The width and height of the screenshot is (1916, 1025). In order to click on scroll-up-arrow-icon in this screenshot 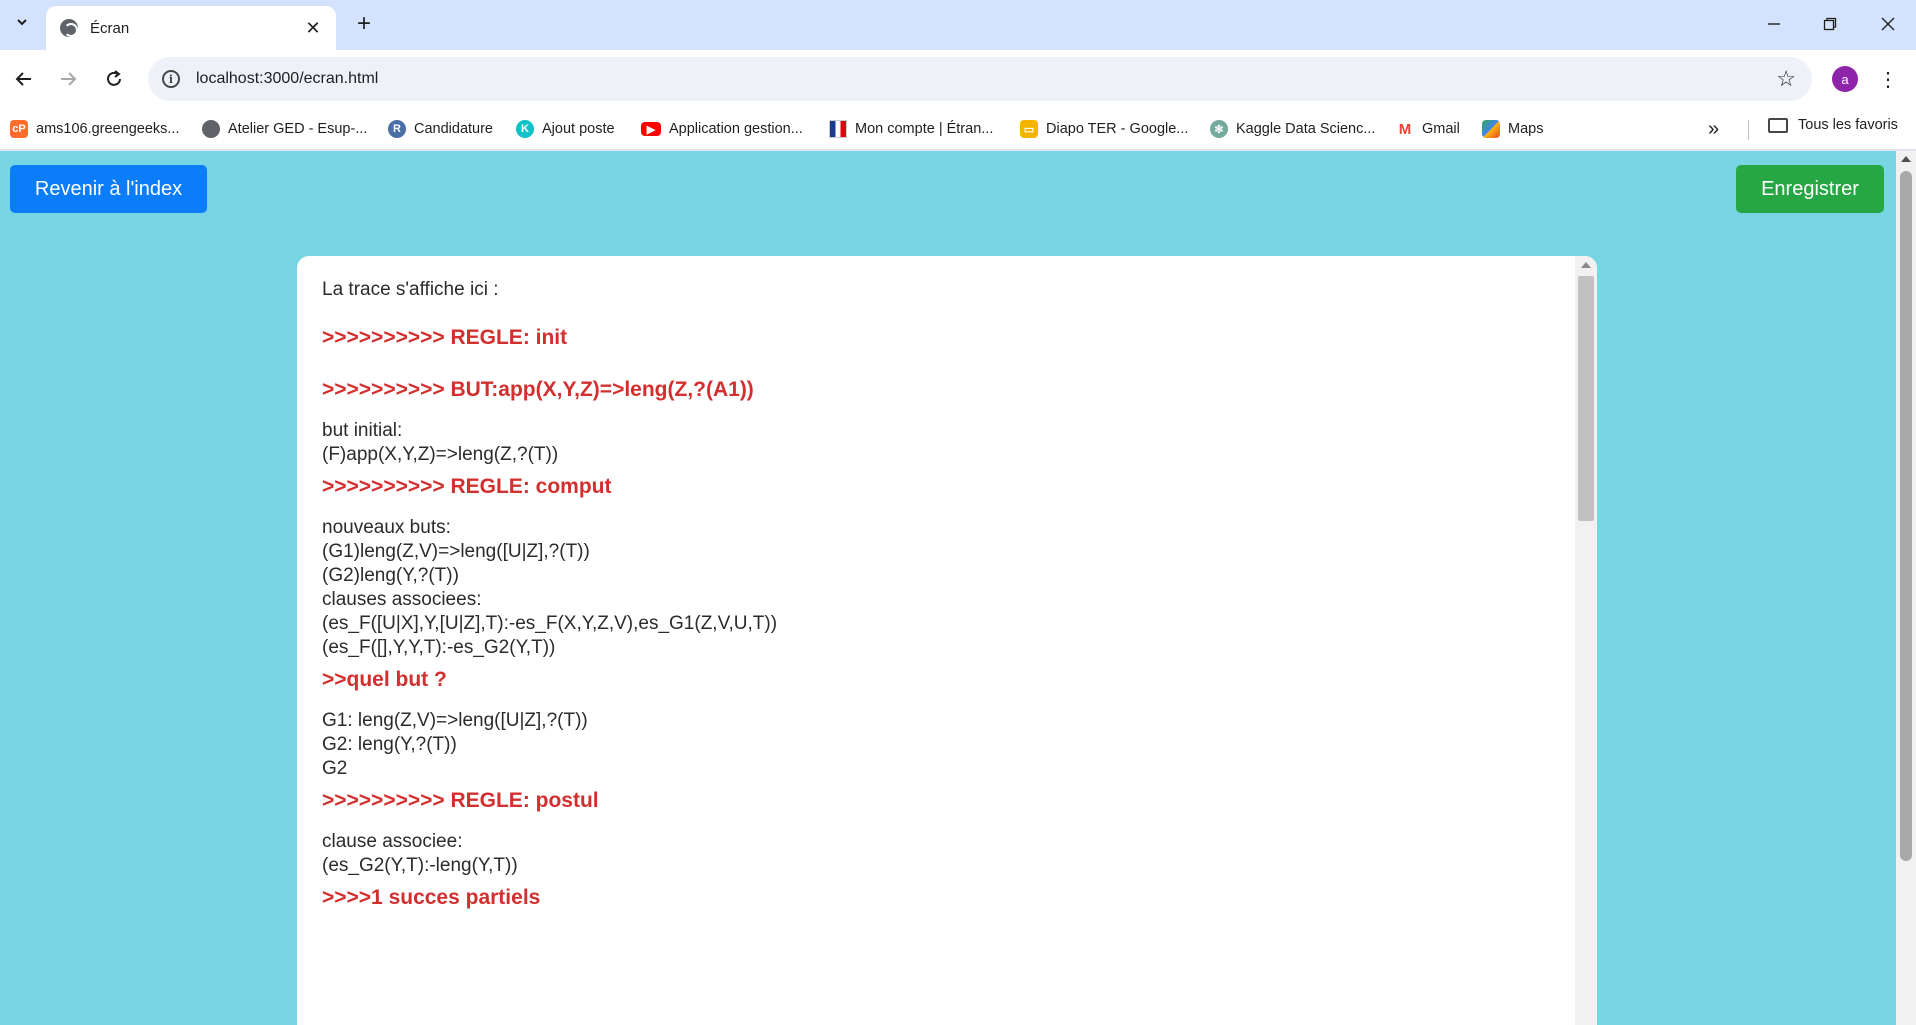, I will do `click(1586, 265)`.